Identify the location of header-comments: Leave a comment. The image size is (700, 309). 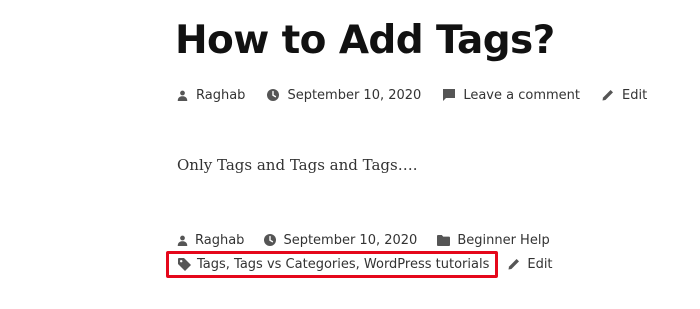
(511, 95).